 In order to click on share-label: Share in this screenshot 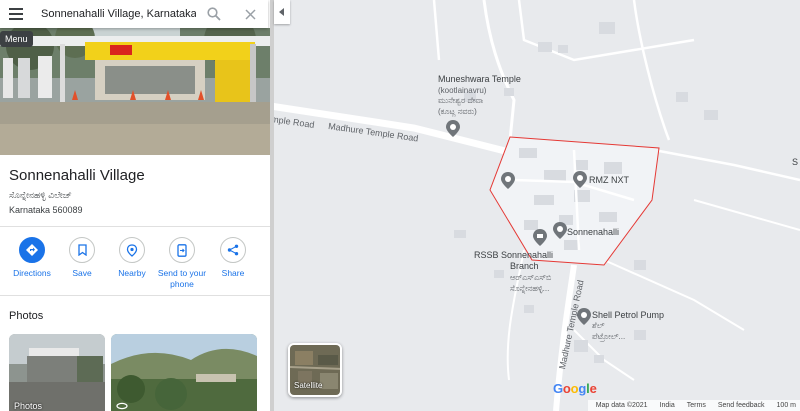, I will do `click(233, 273)`.